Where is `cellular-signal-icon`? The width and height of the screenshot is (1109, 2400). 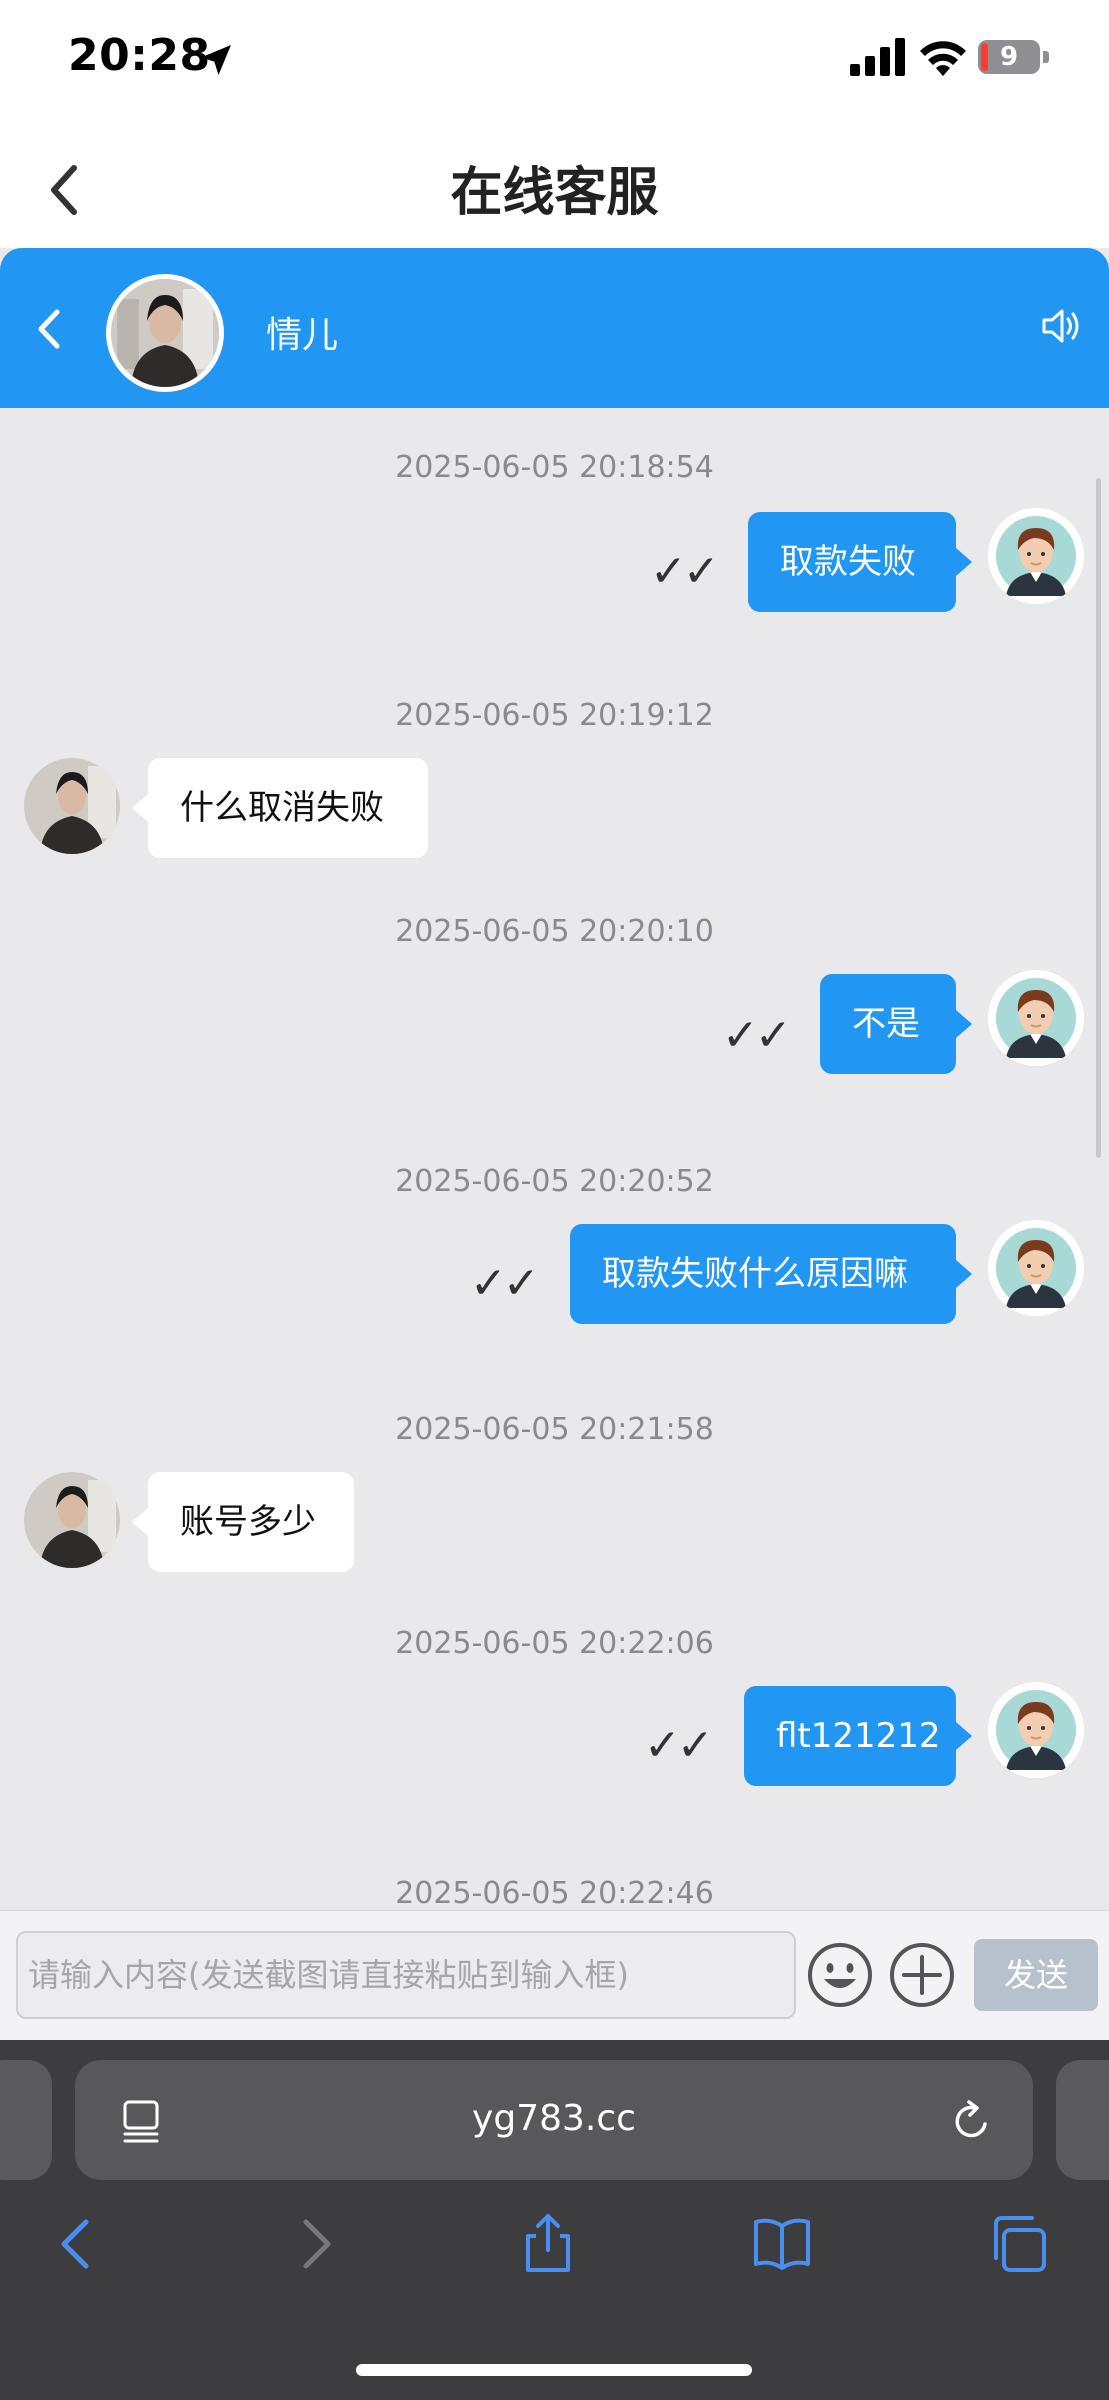 cellular-signal-icon is located at coordinates (877, 57).